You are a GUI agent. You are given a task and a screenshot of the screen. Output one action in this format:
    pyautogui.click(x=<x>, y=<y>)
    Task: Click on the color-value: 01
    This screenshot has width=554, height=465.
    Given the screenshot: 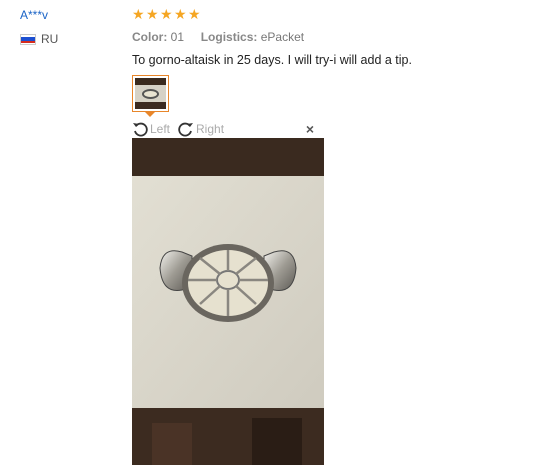 What is the action you would take?
    pyautogui.click(x=177, y=37)
    